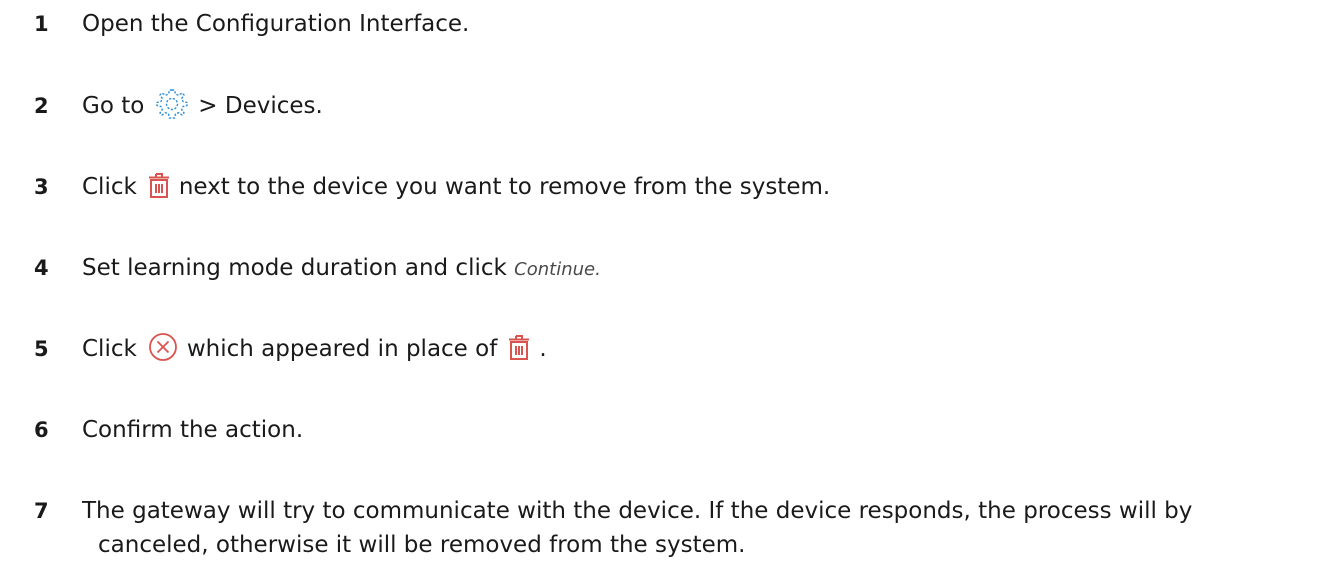  Describe the element at coordinates (172, 104) in the screenshot. I see `gear-icon` at that location.